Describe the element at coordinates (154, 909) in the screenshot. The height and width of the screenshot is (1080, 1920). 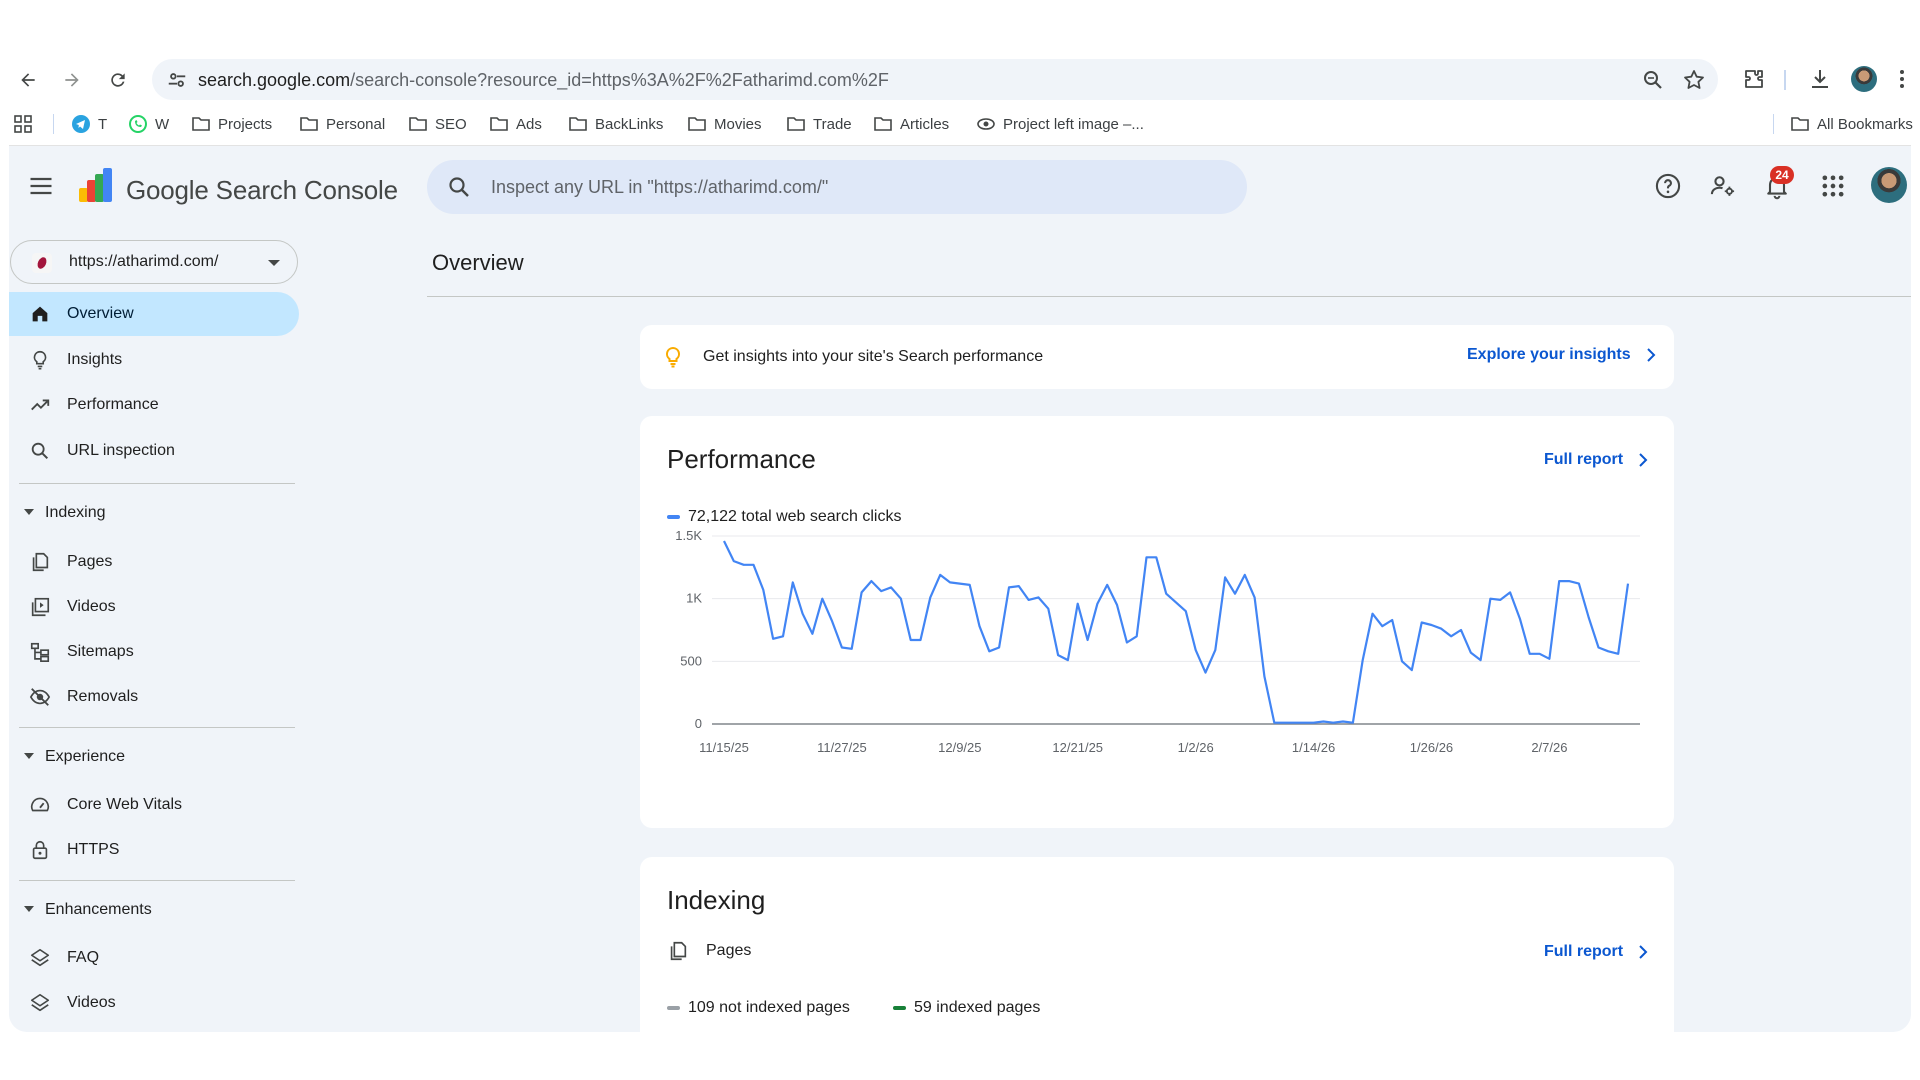
I see `sidebar-section-enhancements: Enhancements` at that location.